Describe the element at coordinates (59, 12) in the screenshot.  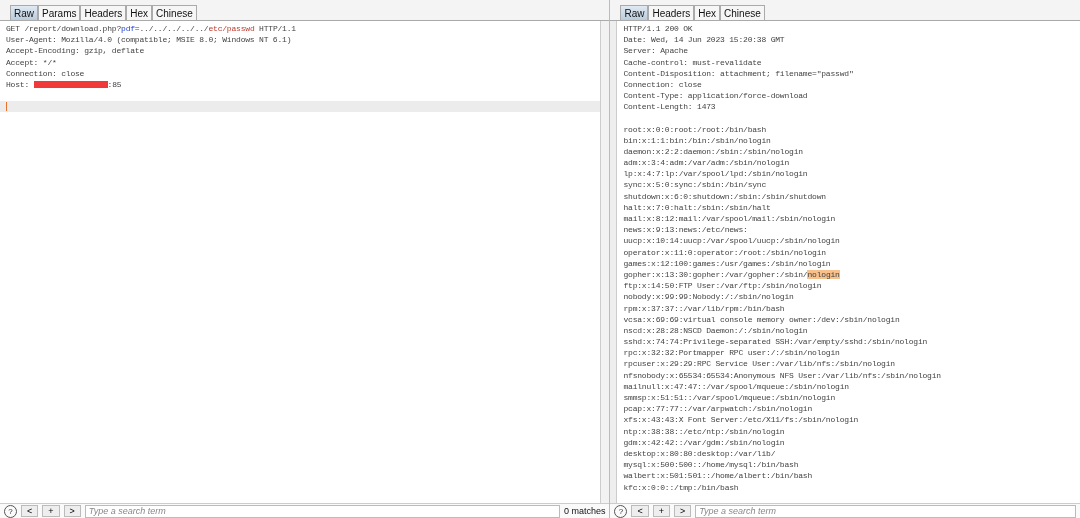
I see `editor-tab: Params` at that location.